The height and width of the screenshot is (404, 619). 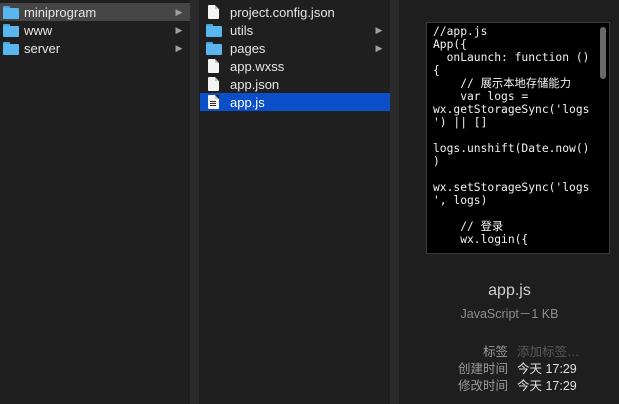 What do you see at coordinates (242, 30) in the screenshot?
I see `item-label: utils` at bounding box center [242, 30].